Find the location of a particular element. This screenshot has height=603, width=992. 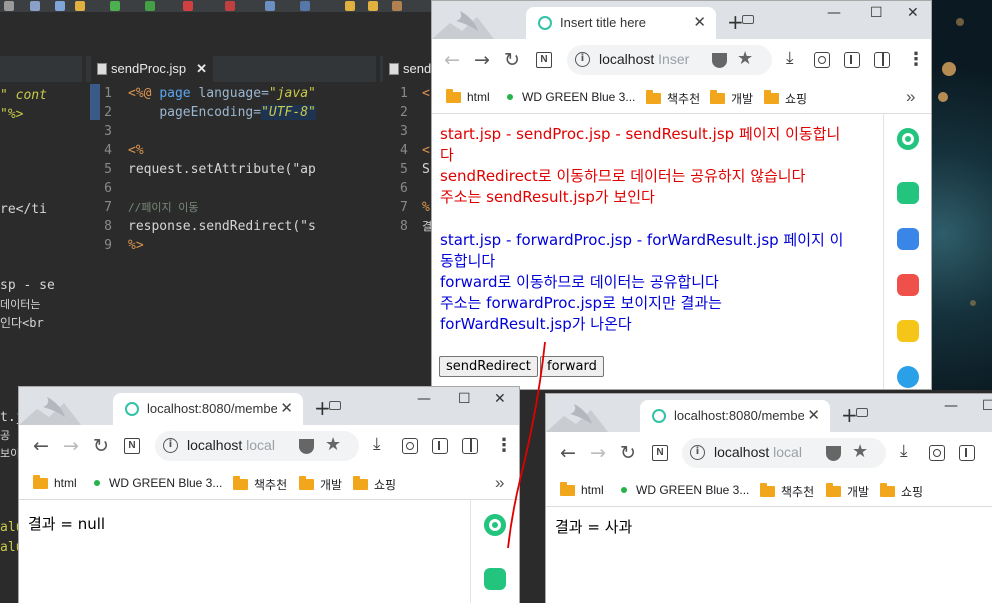

forward-button: forward is located at coordinates (572, 366).